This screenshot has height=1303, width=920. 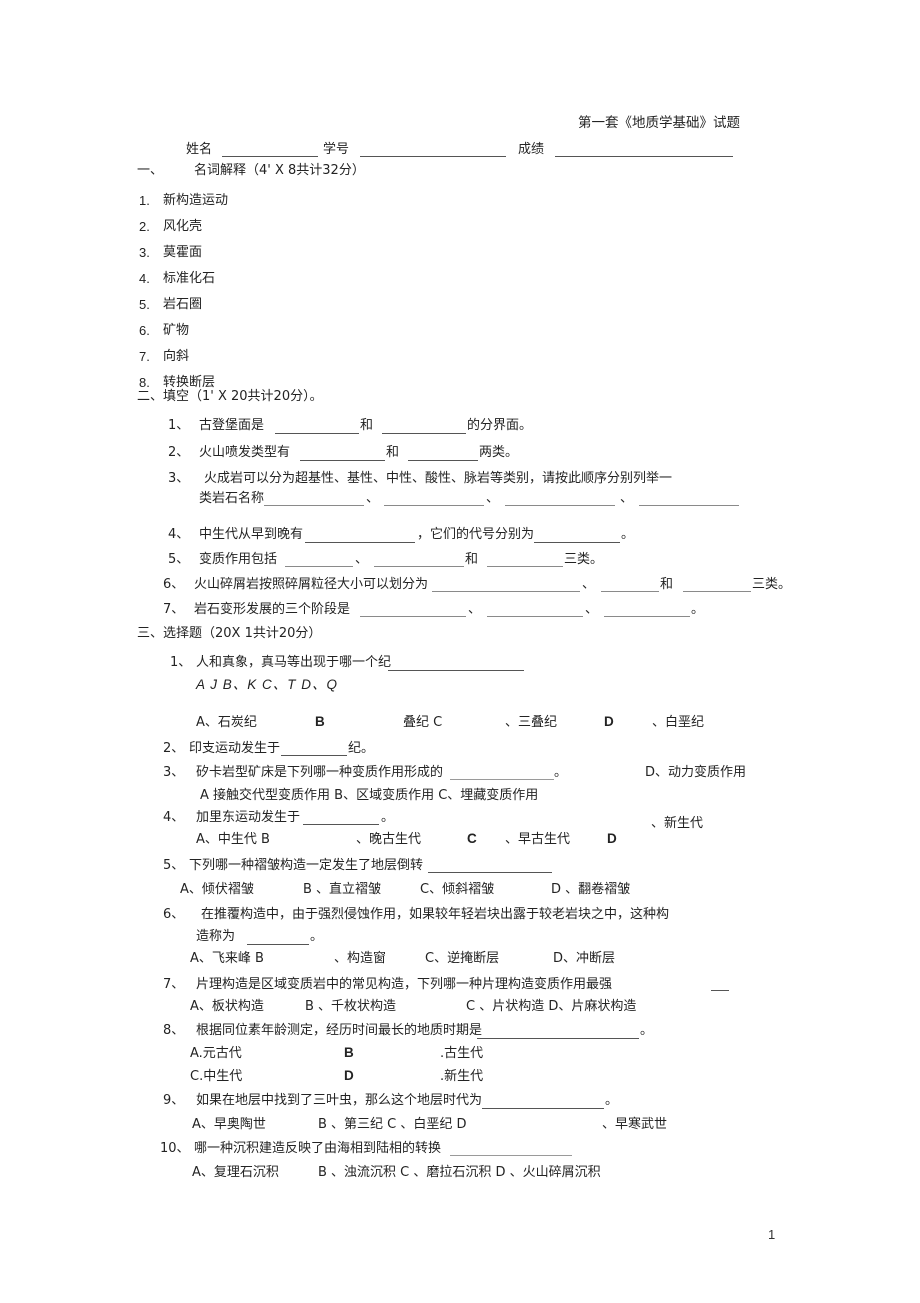 What do you see at coordinates (233, 839) in the screenshot?
I see `mc-q4-option-a: A、中生代 B` at bounding box center [233, 839].